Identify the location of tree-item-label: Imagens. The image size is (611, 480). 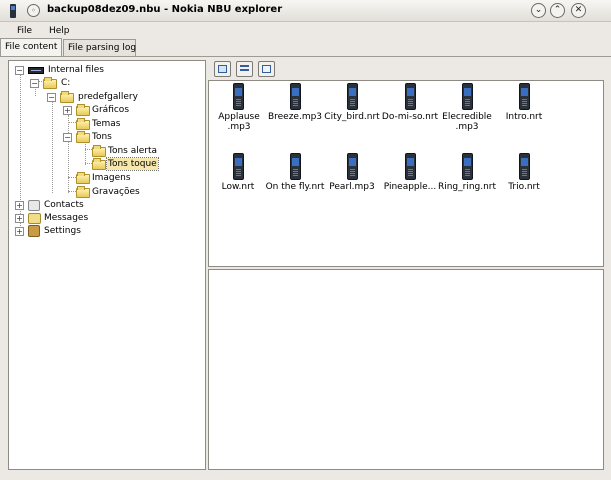
(111, 178).